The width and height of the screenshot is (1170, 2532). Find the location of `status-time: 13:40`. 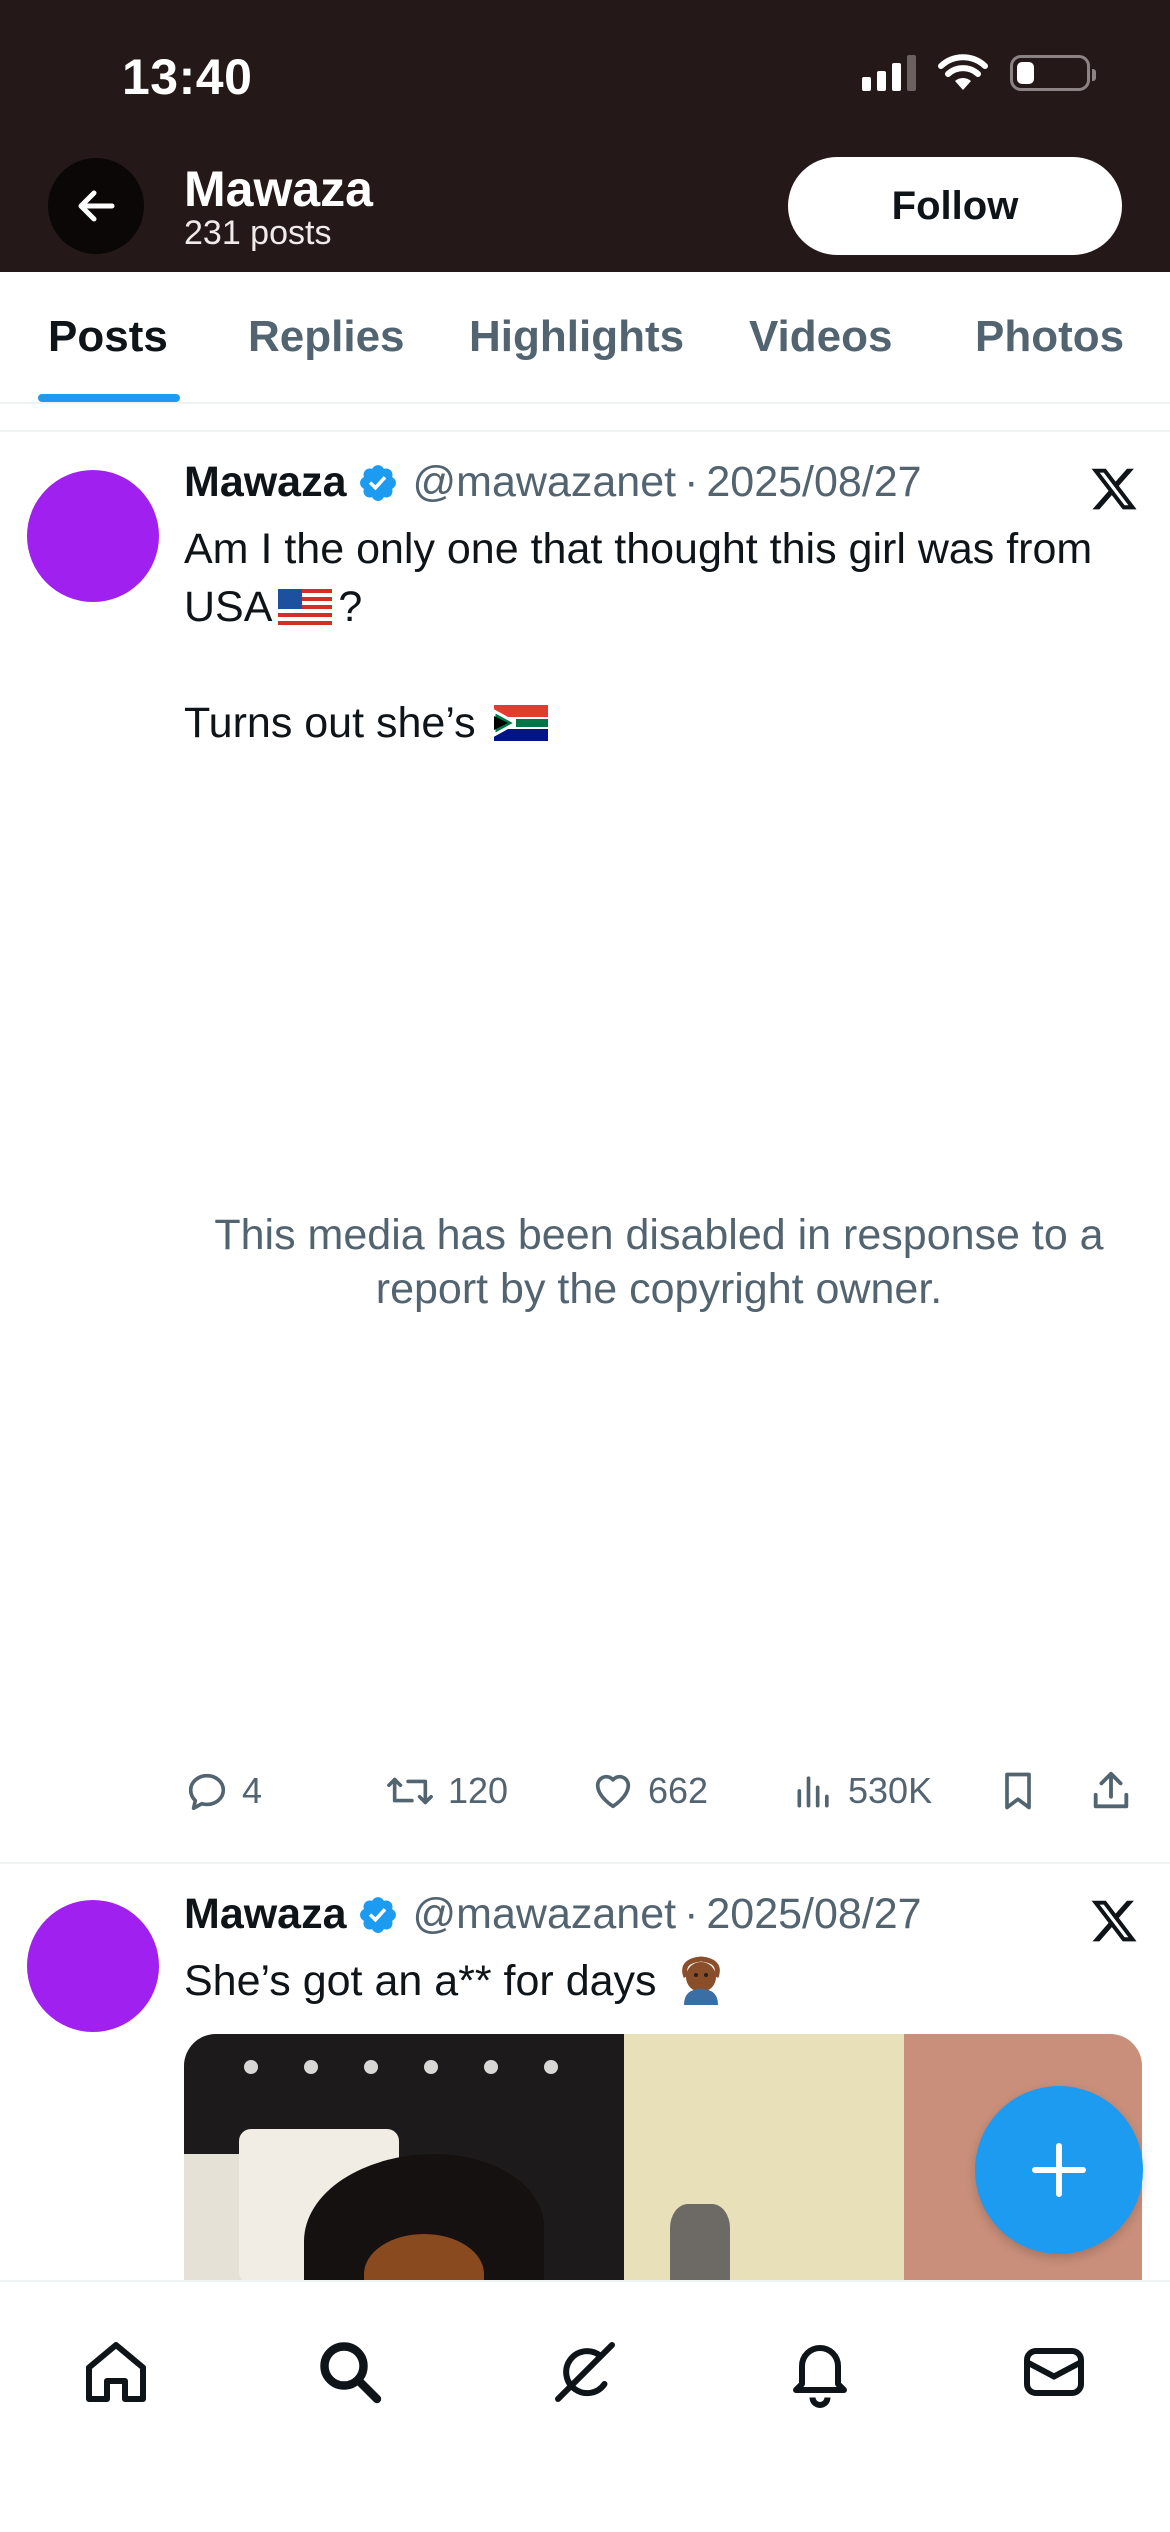

status-time: 13:40 is located at coordinates (187, 77).